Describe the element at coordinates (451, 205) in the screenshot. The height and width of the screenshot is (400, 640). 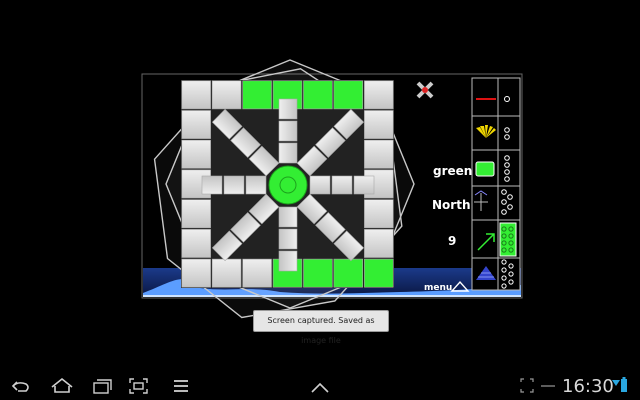
I see `direction-label: North` at that location.